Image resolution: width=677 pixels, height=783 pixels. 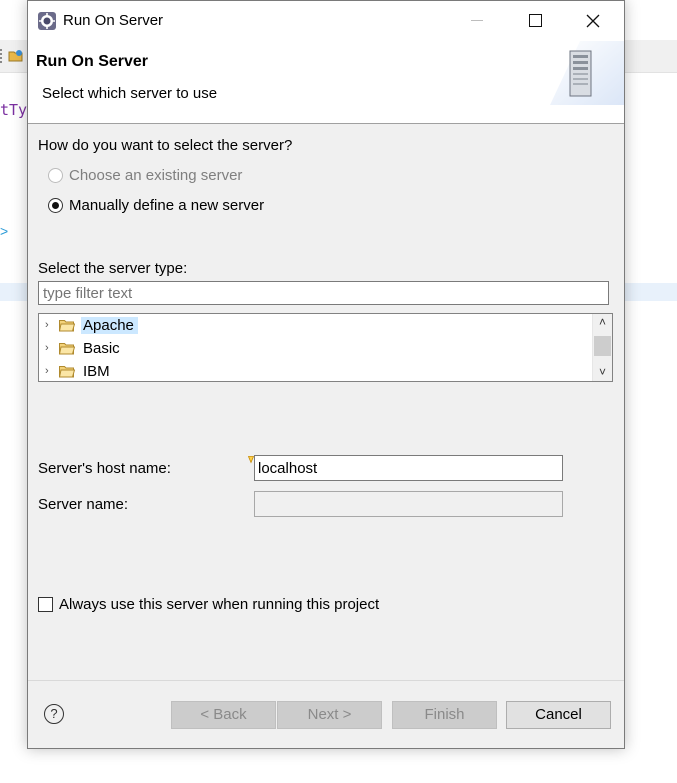 I want to click on radio-new-server: Manually define a new server, so click(x=156, y=205).